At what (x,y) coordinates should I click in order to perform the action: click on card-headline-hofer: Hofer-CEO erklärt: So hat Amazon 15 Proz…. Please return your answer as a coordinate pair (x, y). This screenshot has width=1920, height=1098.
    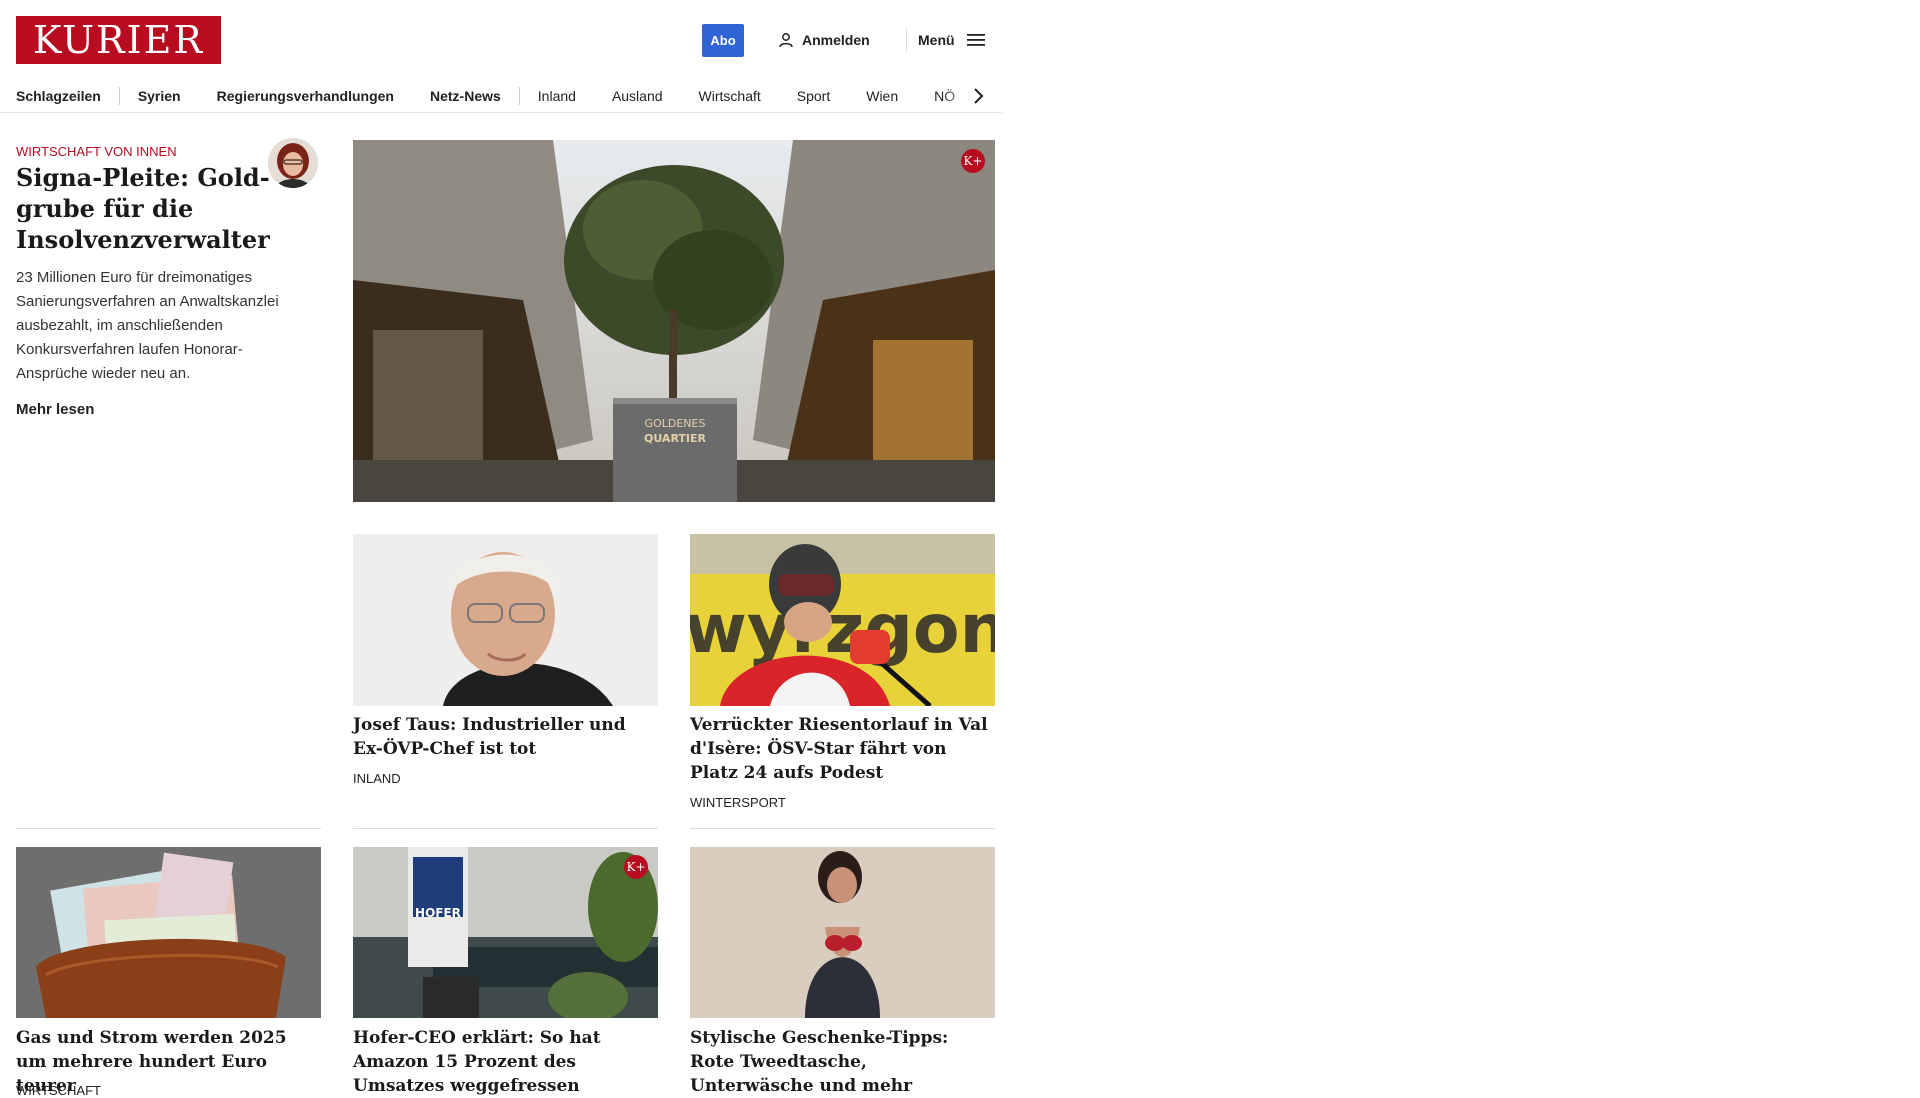
    Looking at the image, I should click on (505, 1062).